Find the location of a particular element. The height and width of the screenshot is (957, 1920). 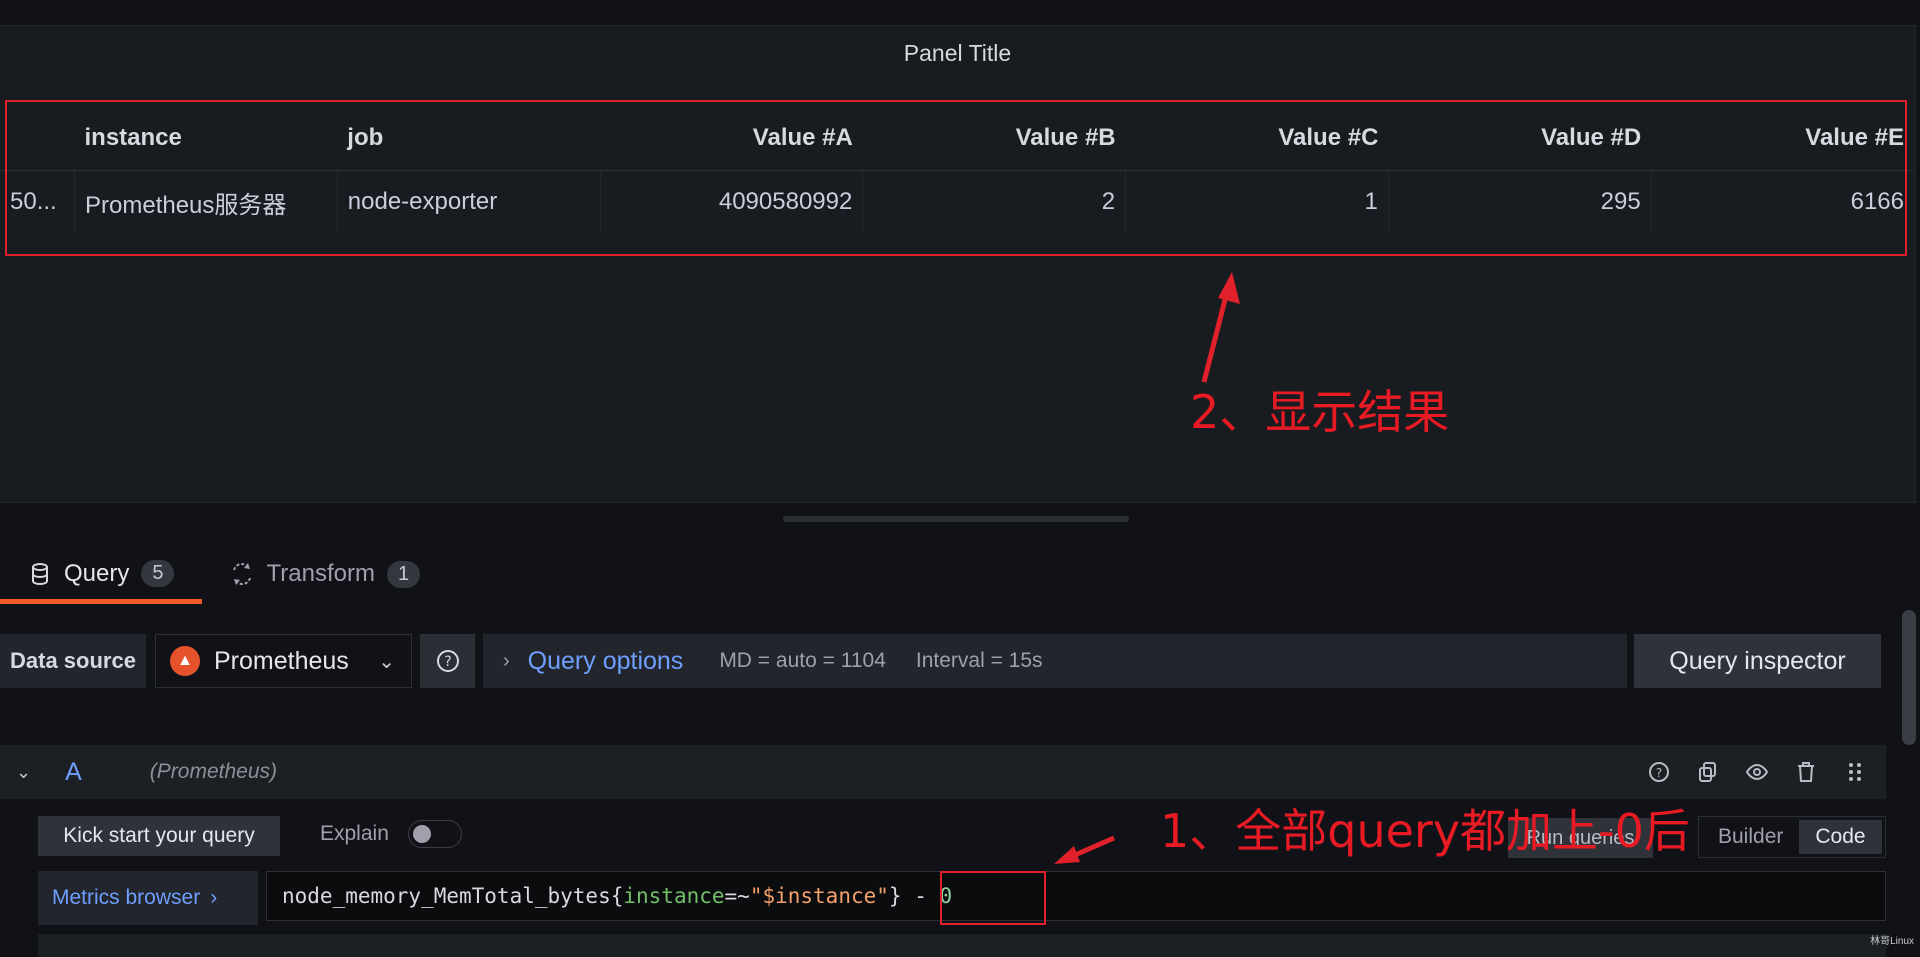

tab-transform-label: Transform is located at coordinates (320, 573).